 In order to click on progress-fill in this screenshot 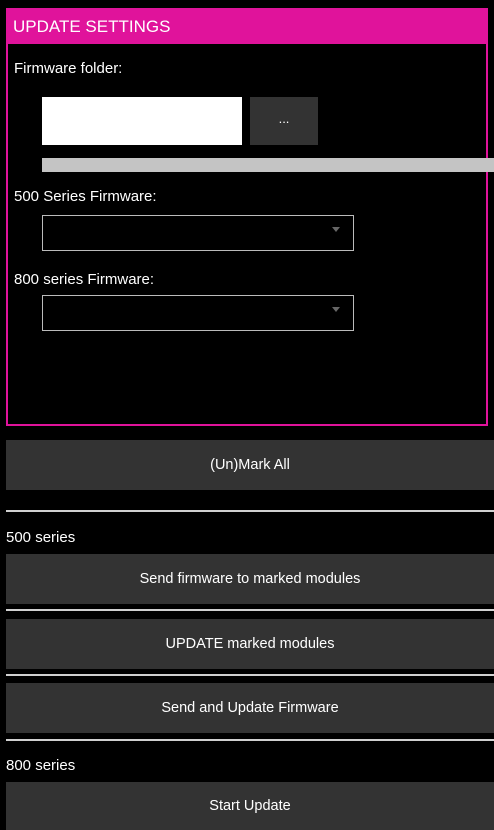, I will do `click(268, 165)`.